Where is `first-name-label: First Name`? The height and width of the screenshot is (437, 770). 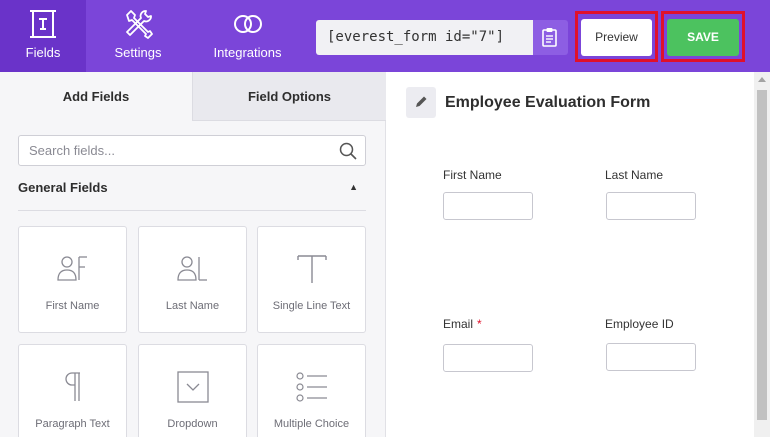
first-name-label: First Name is located at coordinates (472, 175).